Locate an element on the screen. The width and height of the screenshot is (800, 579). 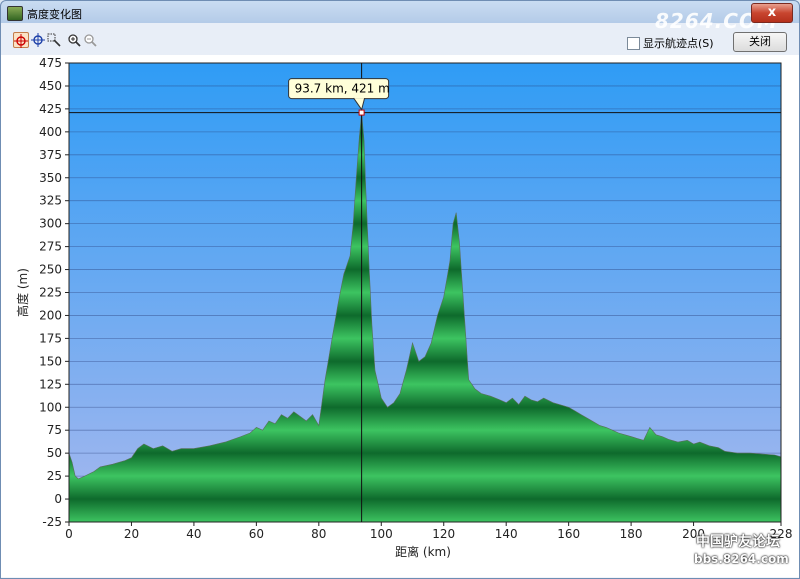
x-tick-label: 60 is located at coordinates (256, 534).